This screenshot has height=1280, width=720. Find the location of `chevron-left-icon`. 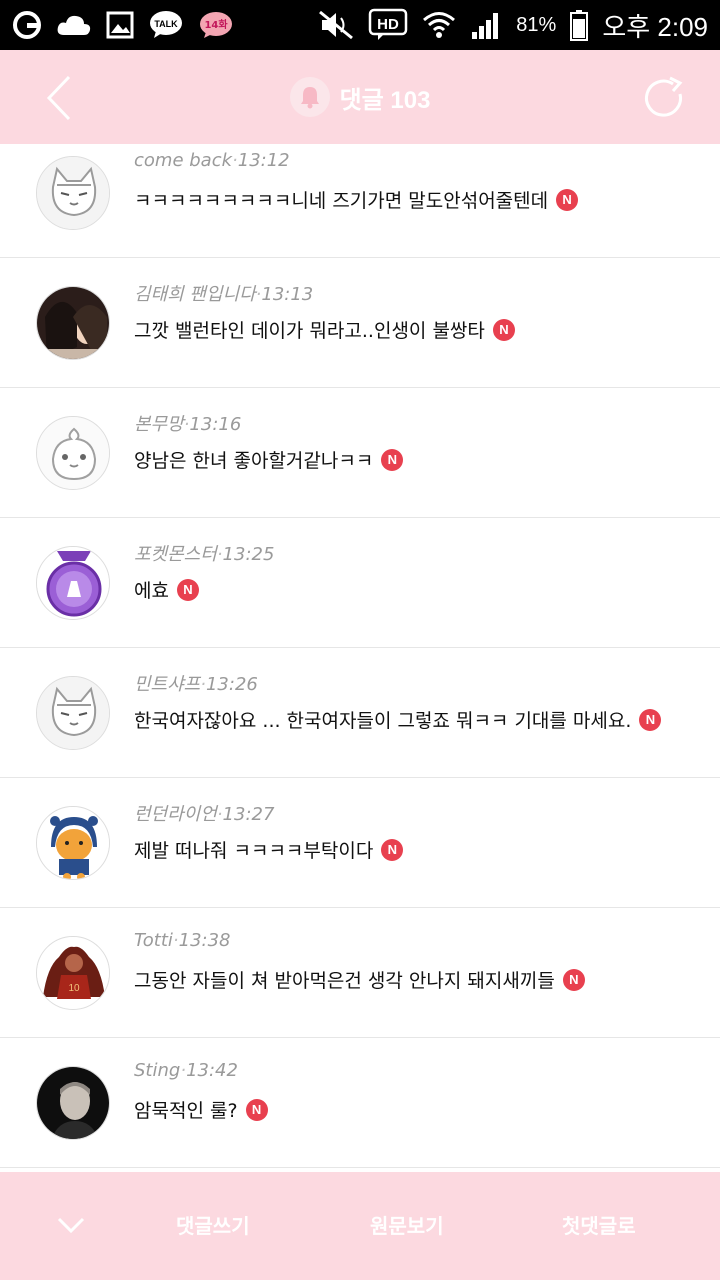

chevron-left-icon is located at coordinates (58, 98).